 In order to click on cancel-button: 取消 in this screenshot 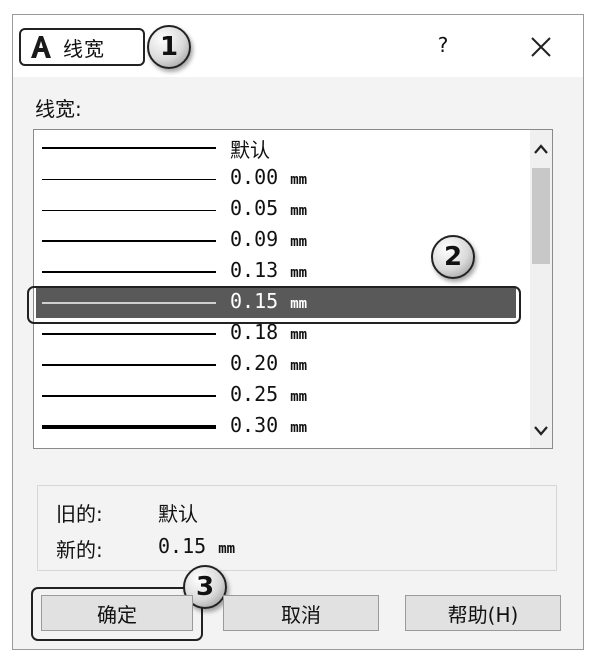, I will do `click(301, 613)`.